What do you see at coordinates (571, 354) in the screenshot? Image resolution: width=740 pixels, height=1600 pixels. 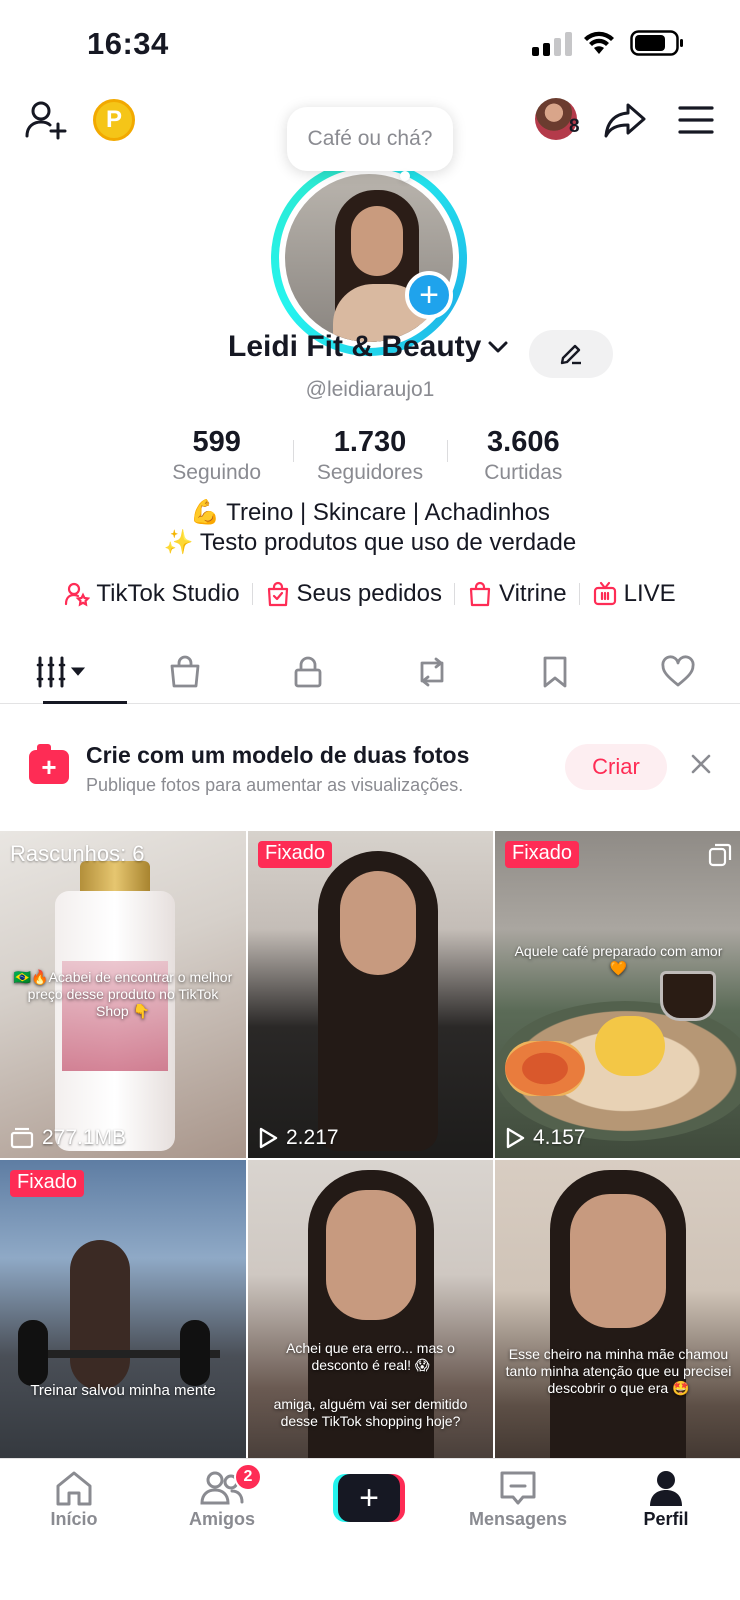 I see `edit-profile-button` at bounding box center [571, 354].